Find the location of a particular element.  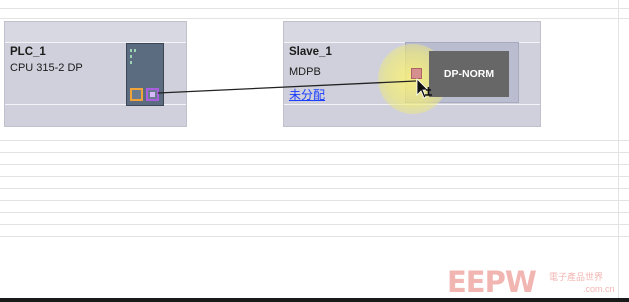

eepw-logo: EEPW is located at coordinates (492, 282).